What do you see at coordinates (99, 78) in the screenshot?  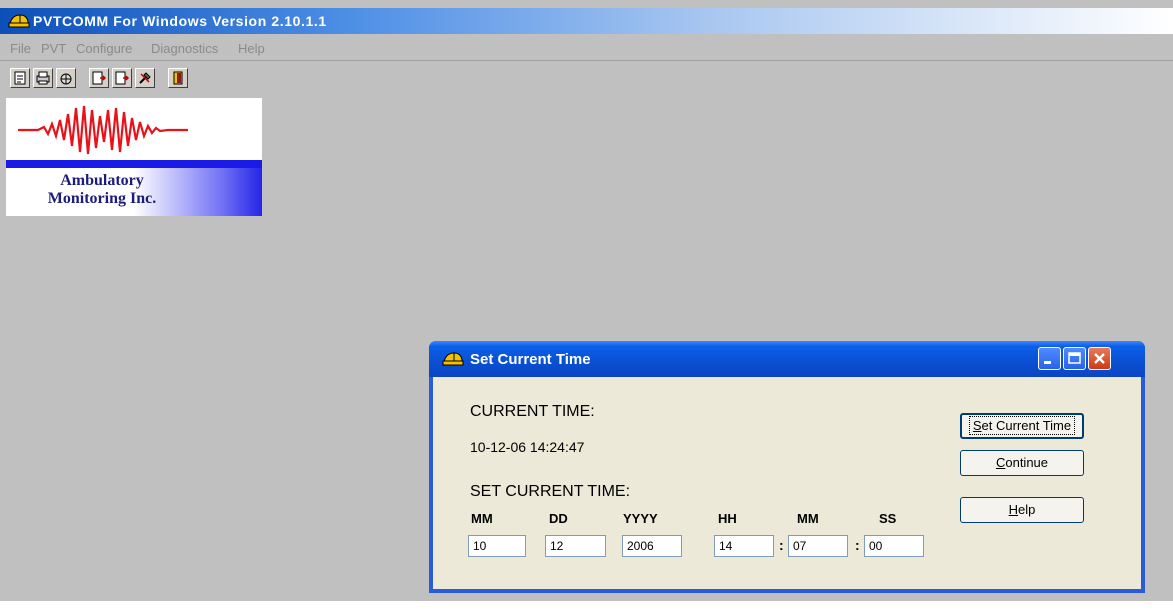 I see `import-icon` at bounding box center [99, 78].